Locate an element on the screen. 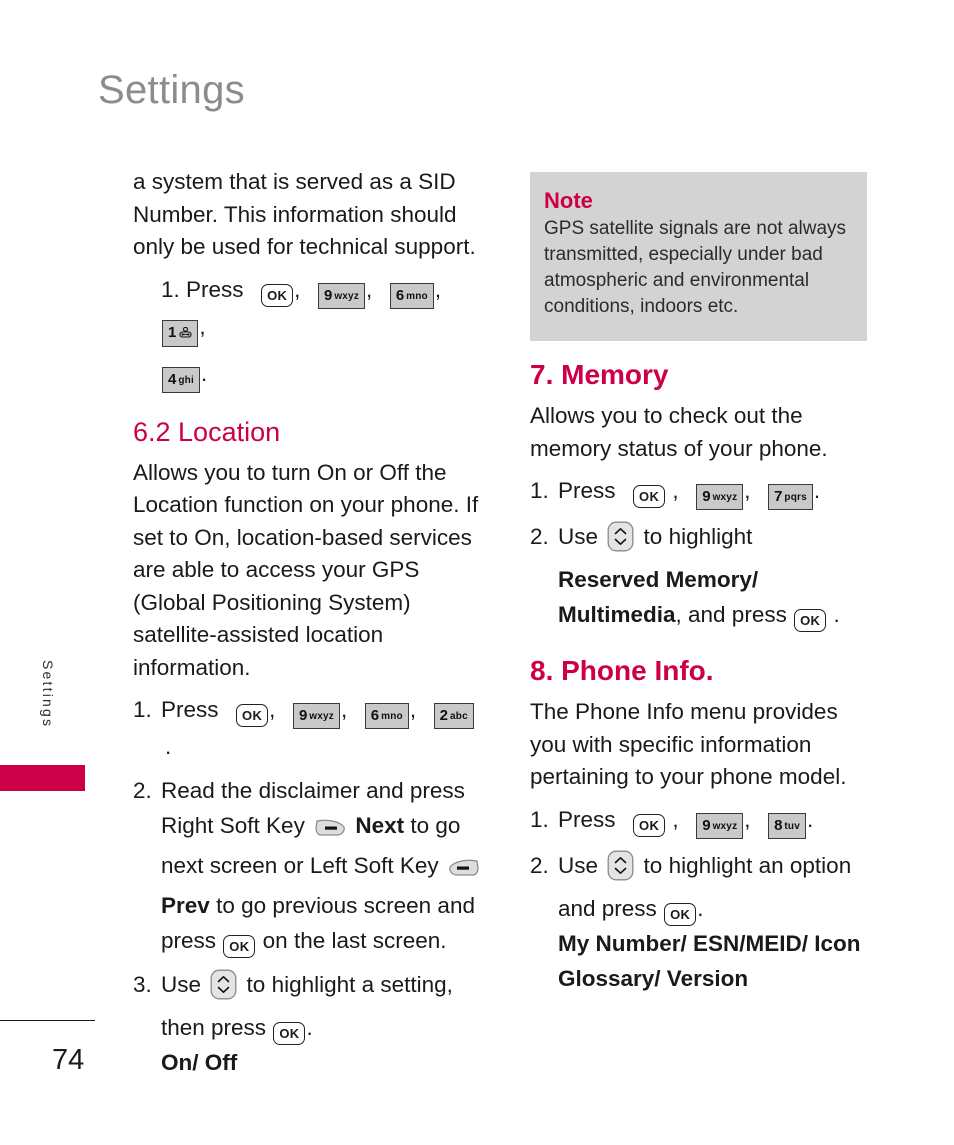 The image size is (954, 1145). step-text: Right Soft Key is located at coordinates (233, 825).